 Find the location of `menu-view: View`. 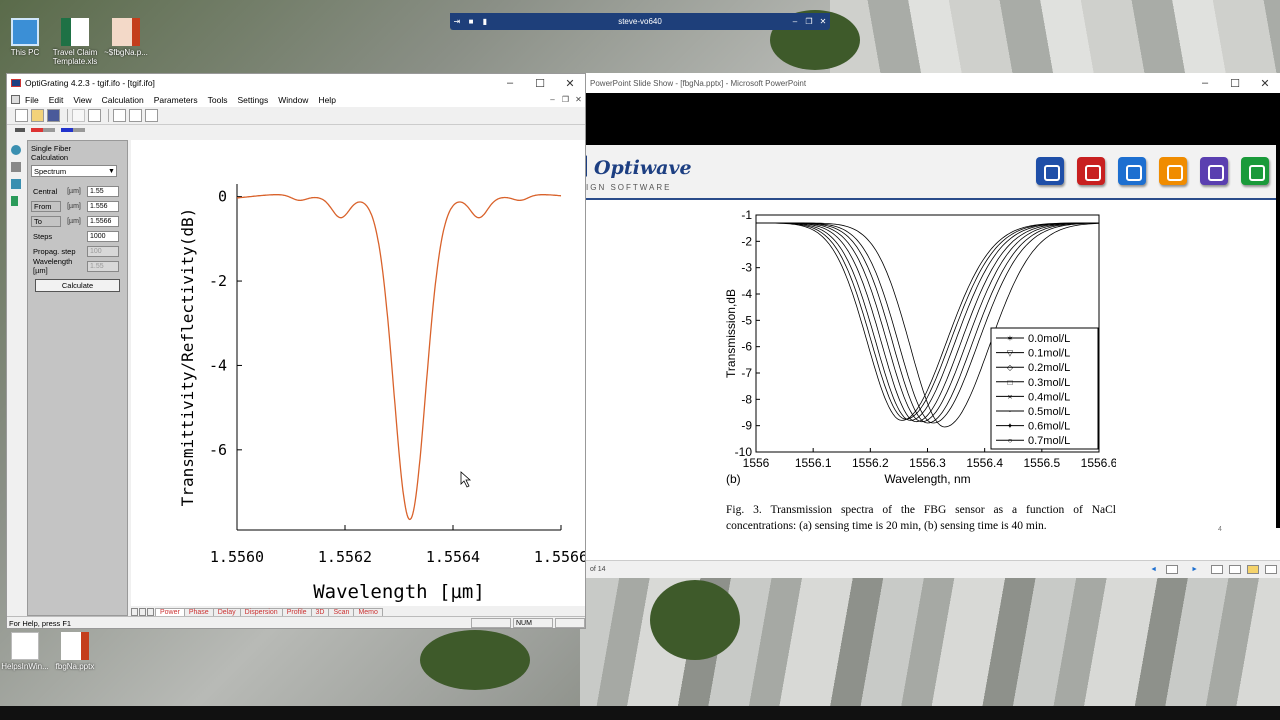

menu-view: View is located at coordinates (82, 100).